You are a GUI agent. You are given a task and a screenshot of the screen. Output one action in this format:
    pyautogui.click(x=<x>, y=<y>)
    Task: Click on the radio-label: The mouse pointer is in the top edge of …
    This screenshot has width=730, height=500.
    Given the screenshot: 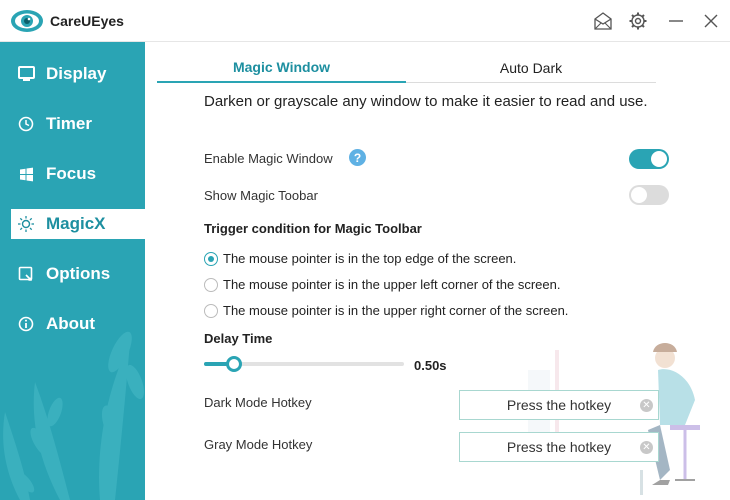 What is the action you would take?
    pyautogui.click(x=370, y=258)
    